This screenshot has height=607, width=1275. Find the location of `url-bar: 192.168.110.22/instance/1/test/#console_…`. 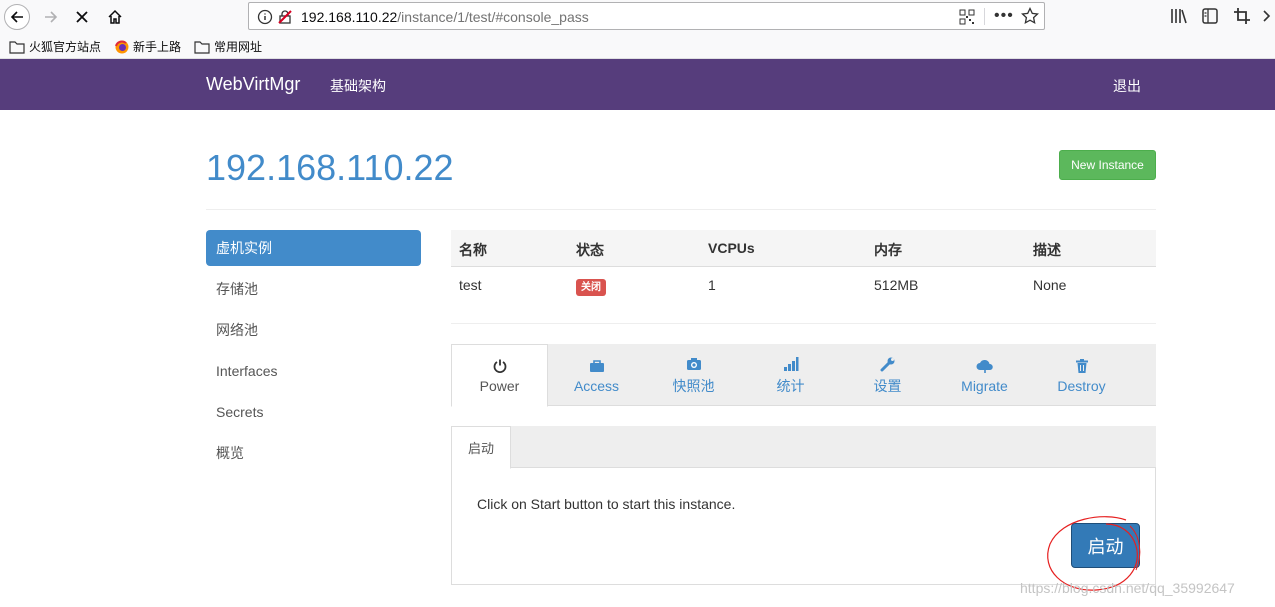

url-bar: 192.168.110.22/instance/1/test/#console_… is located at coordinates (646, 16).